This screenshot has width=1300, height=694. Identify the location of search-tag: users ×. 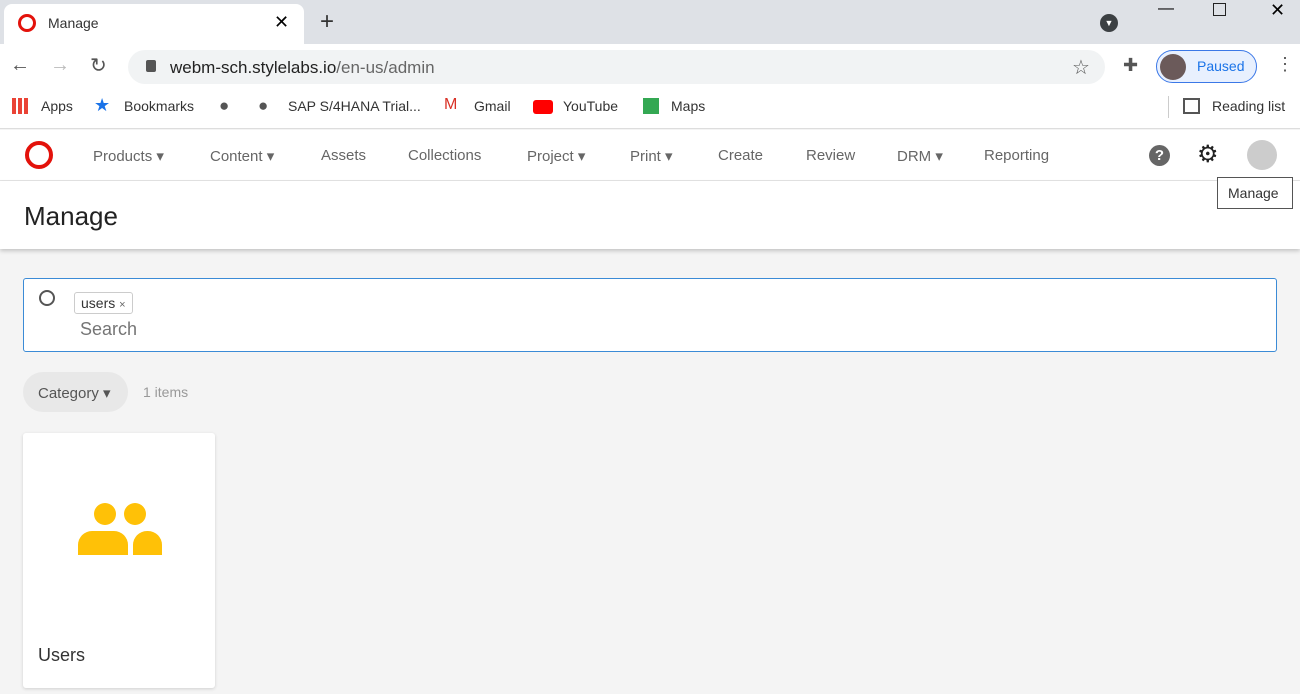
(103, 303).